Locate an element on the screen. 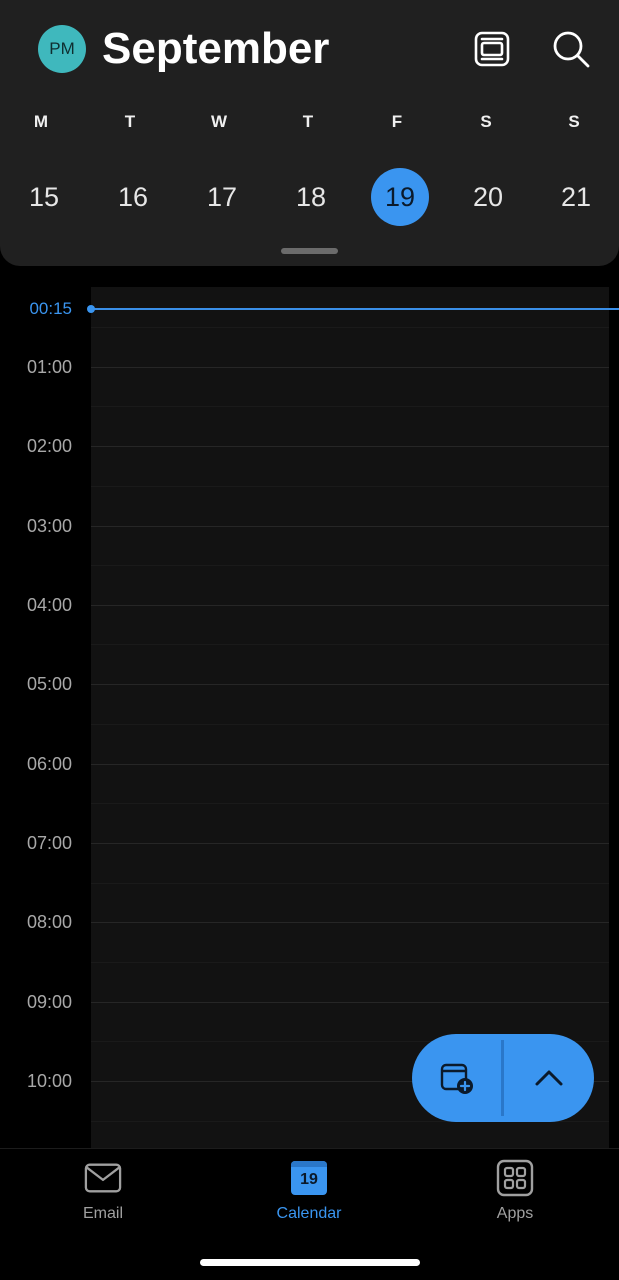  floating-action-button is located at coordinates (503, 1078).